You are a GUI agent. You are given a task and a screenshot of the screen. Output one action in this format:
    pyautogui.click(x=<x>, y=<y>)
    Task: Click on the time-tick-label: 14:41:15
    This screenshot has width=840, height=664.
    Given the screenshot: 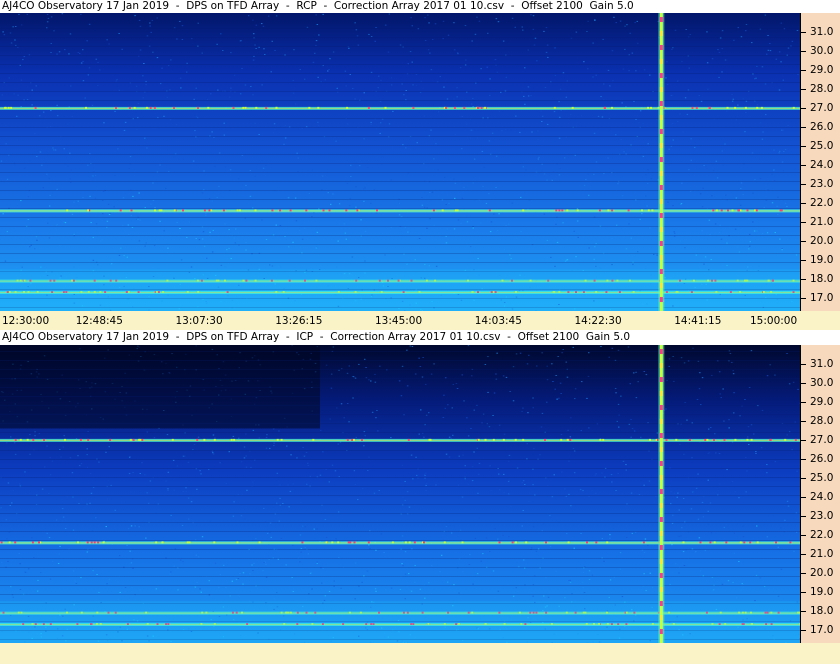 What is the action you would take?
    pyautogui.click(x=698, y=321)
    